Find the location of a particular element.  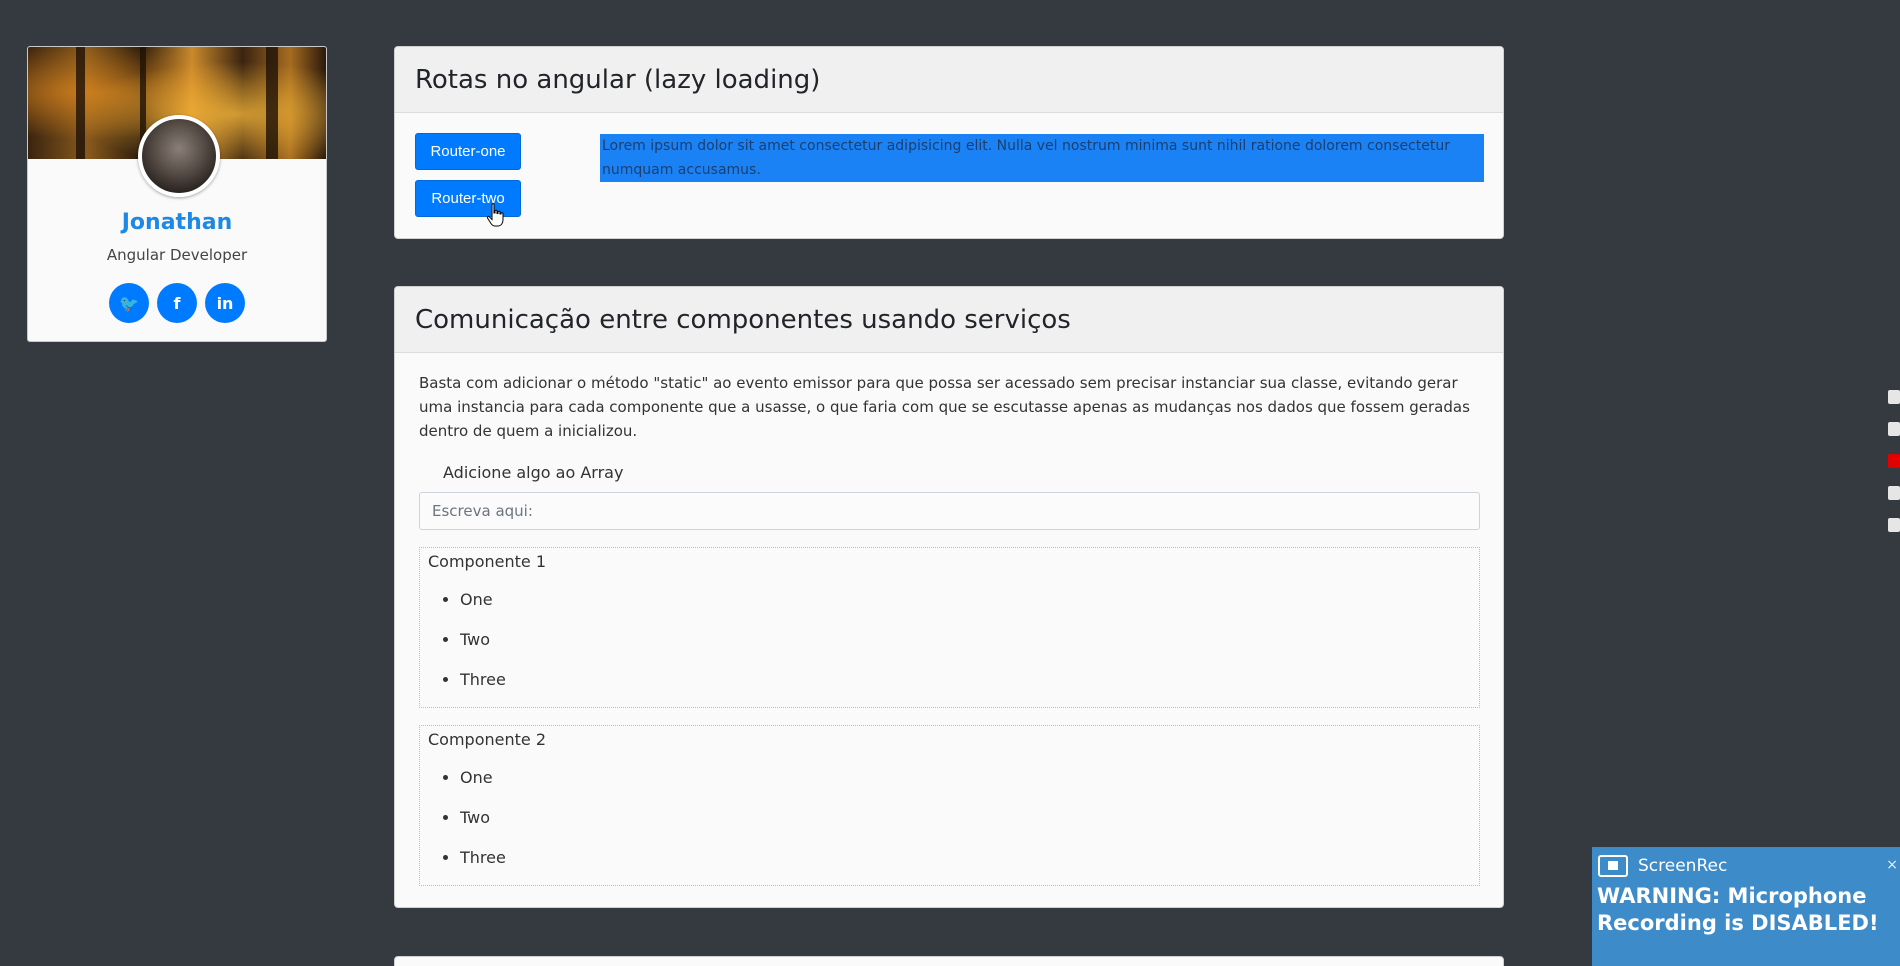

router-two-button: Router-two is located at coordinates (468, 198).